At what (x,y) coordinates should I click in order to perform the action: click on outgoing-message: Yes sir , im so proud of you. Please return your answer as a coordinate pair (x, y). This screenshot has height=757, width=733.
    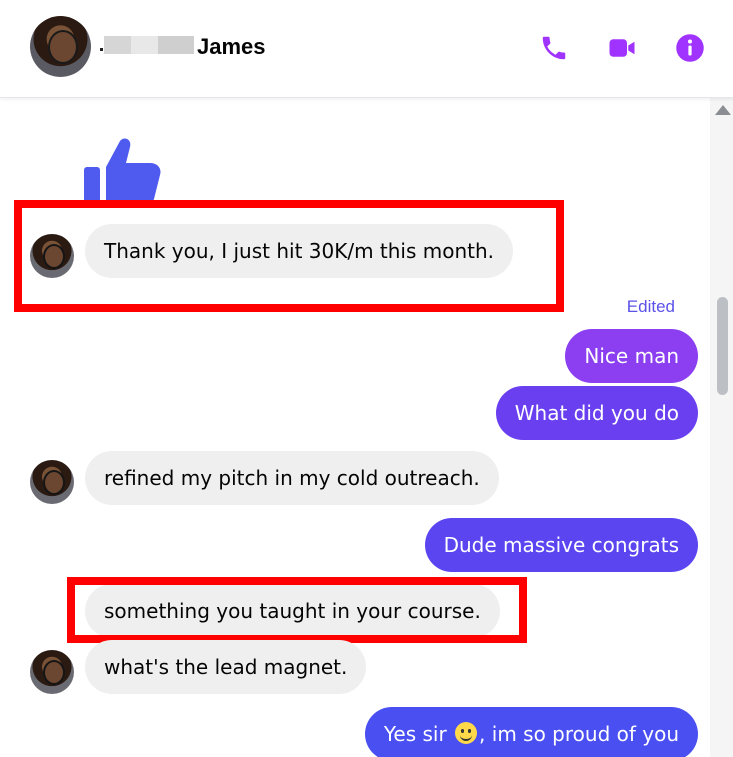
    Looking at the image, I should click on (531, 732).